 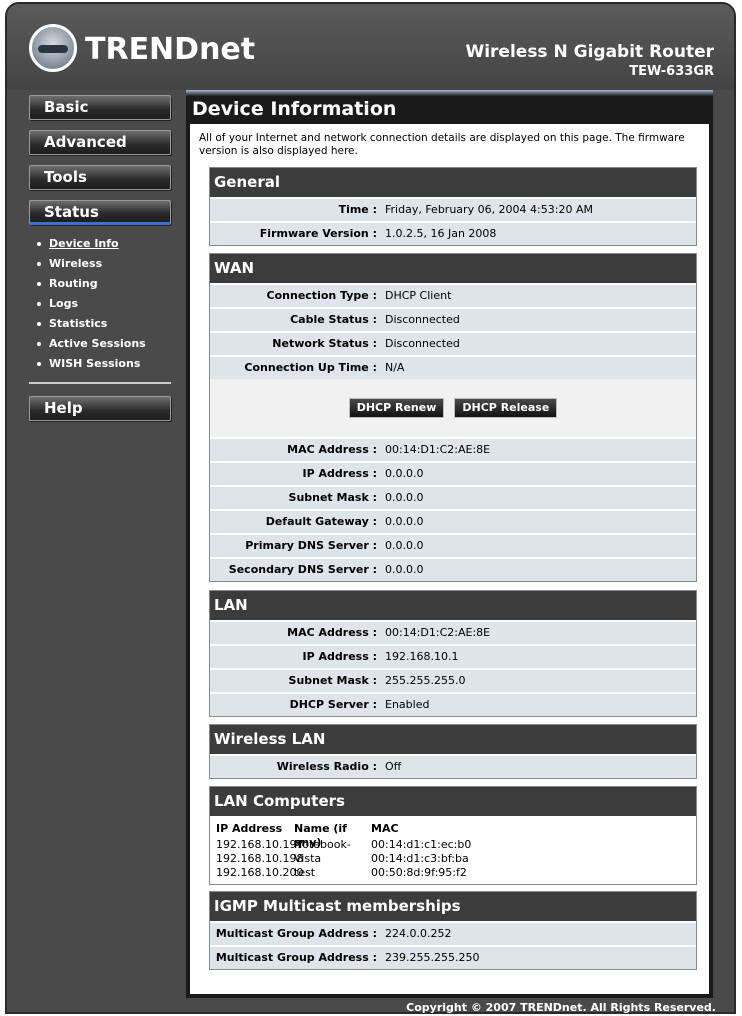 What do you see at coordinates (396, 408) in the screenshot?
I see `dhcp-renew-button: DHCP Renew` at bounding box center [396, 408].